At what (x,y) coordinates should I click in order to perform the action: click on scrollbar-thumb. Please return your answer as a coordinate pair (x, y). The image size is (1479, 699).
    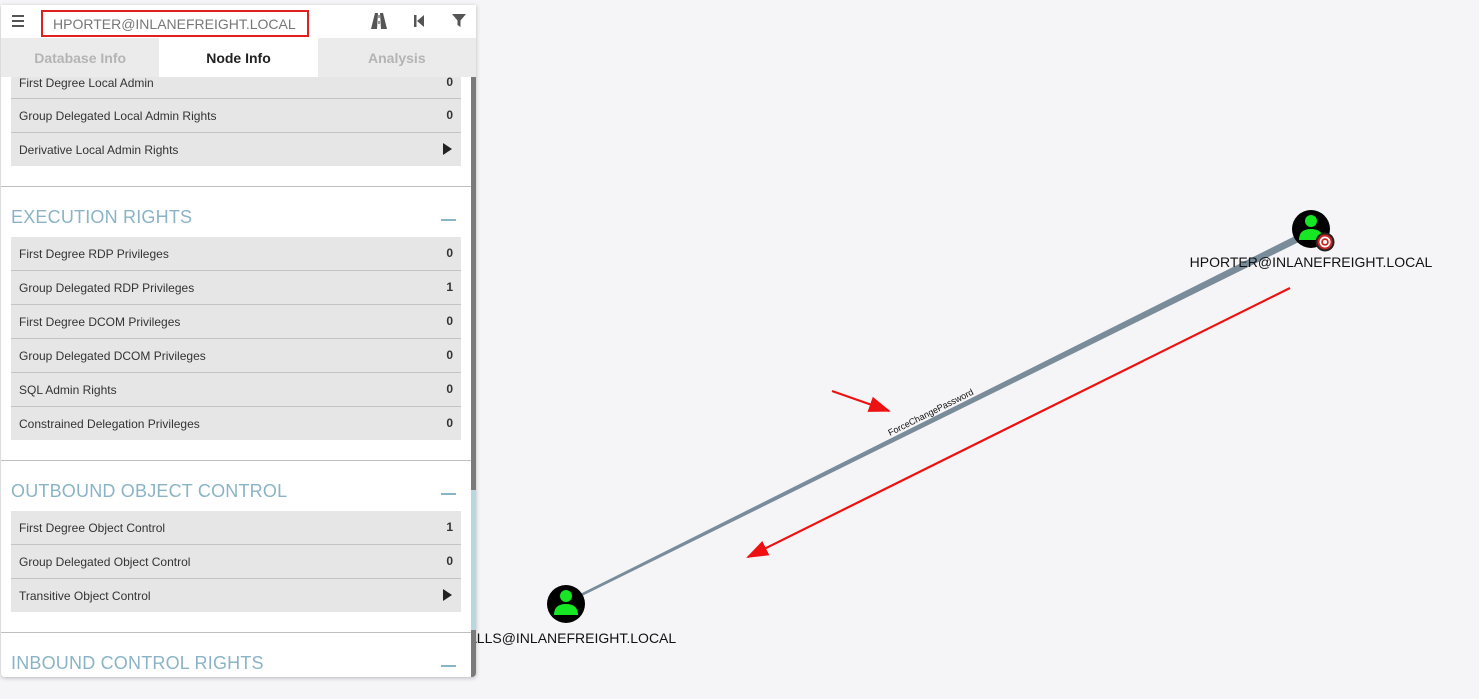
    Looking at the image, I should click on (473, 560).